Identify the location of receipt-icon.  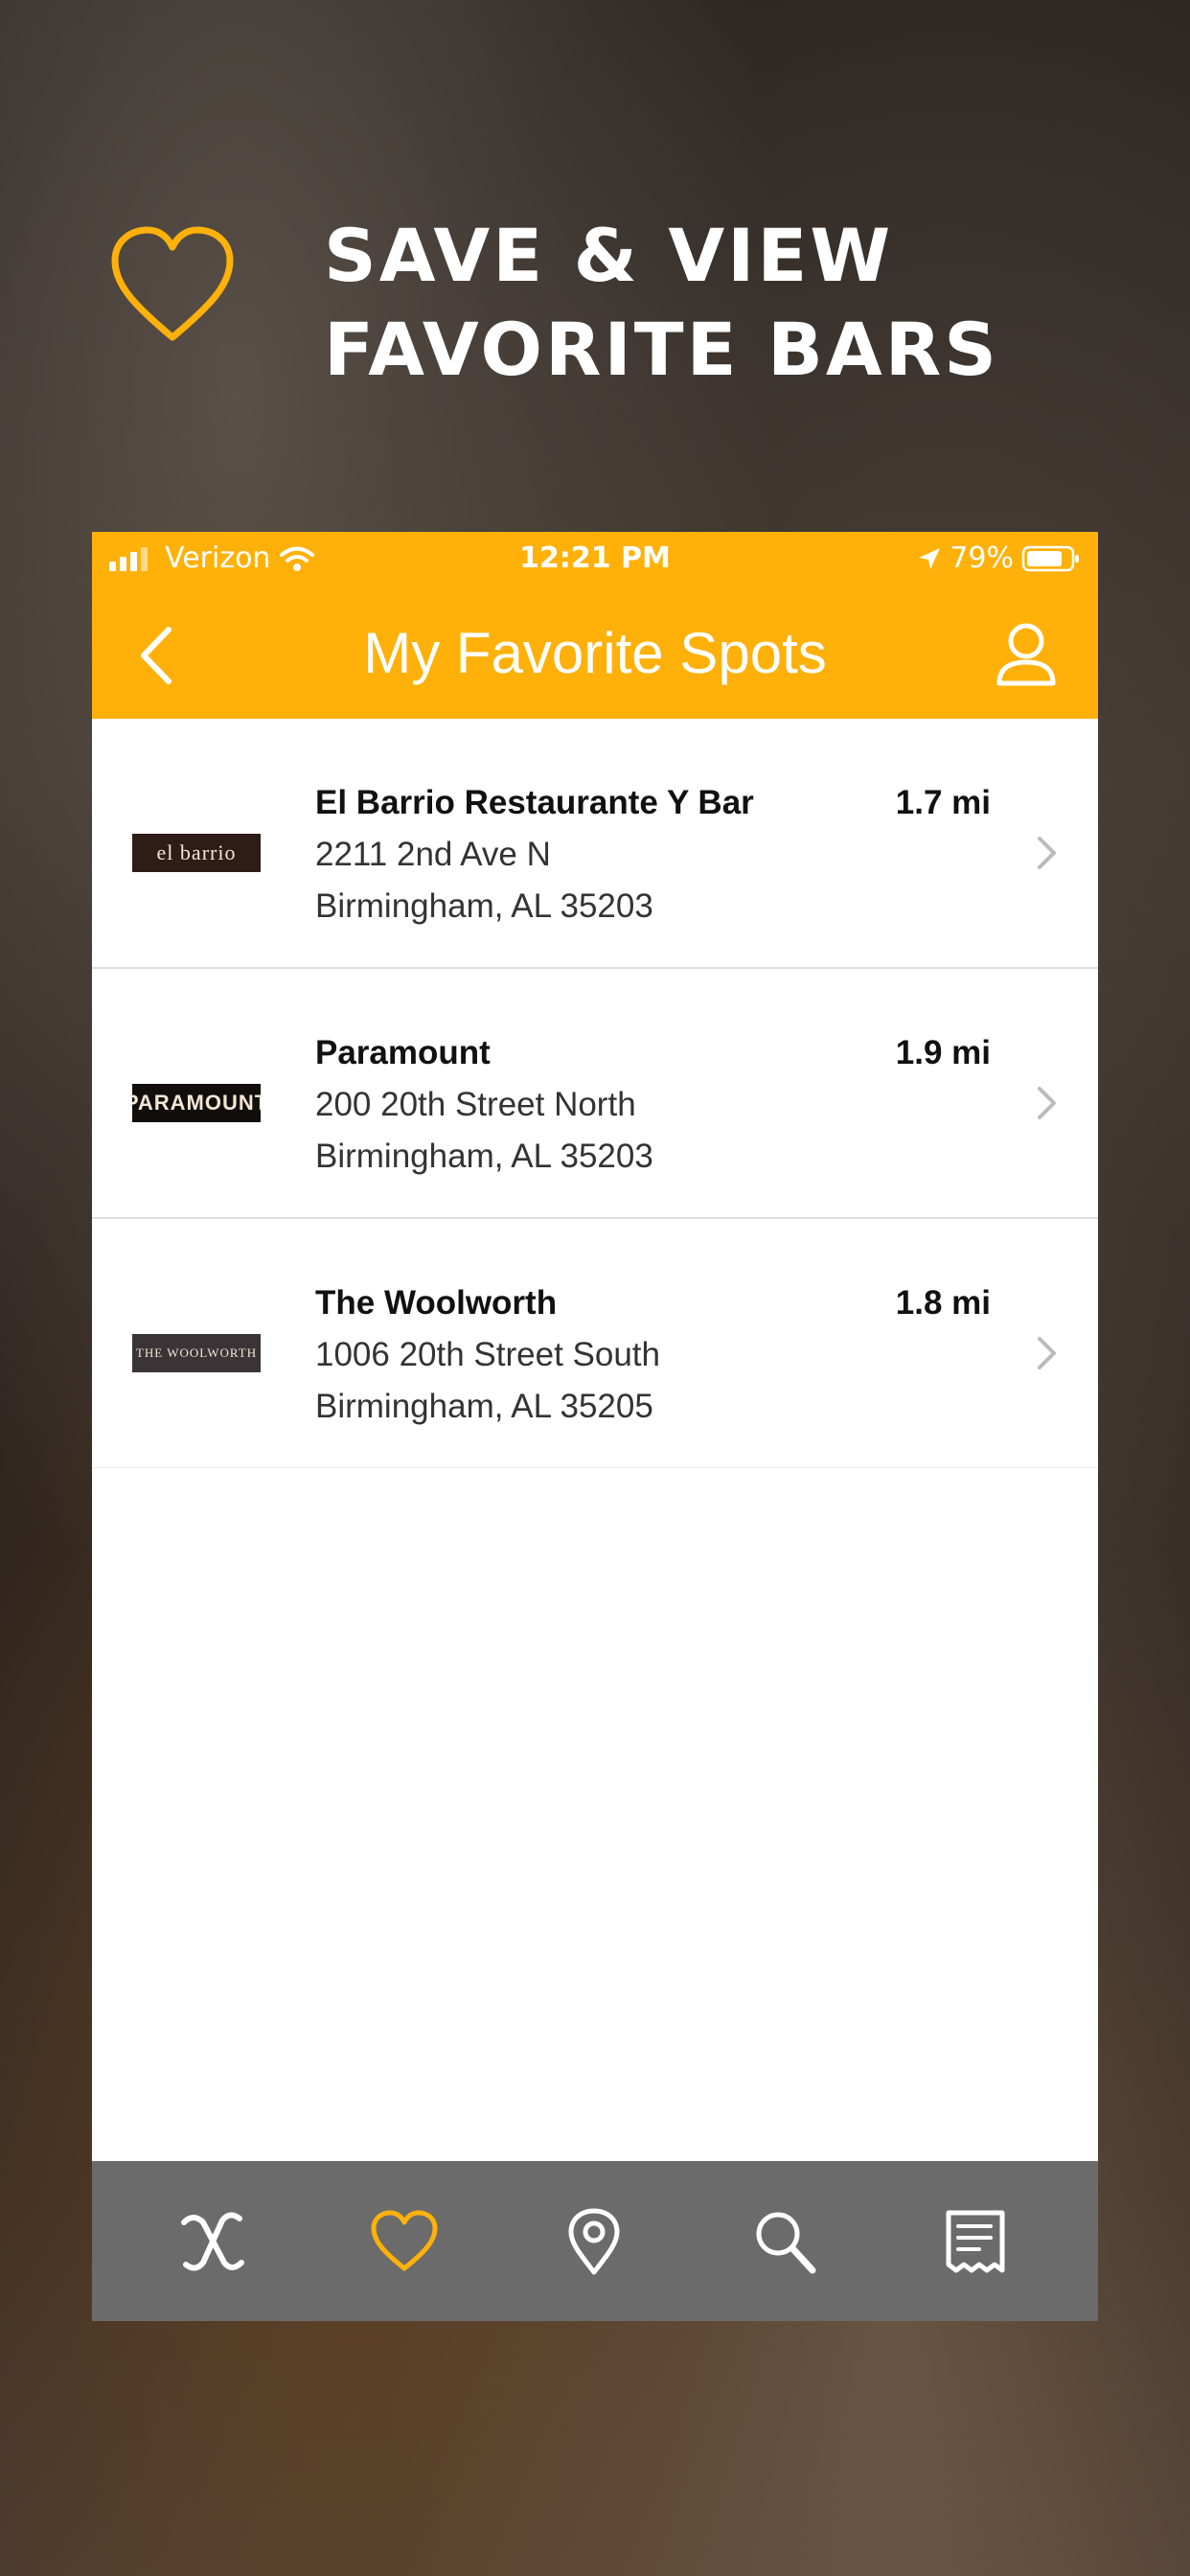
(976, 2241).